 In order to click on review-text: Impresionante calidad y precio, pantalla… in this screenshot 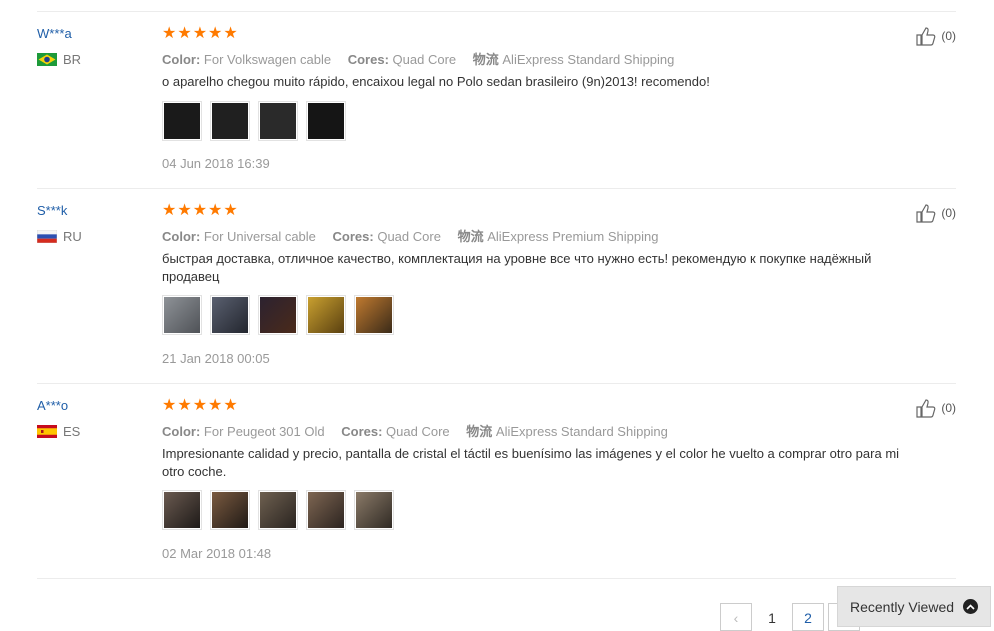, I will do `click(531, 462)`.